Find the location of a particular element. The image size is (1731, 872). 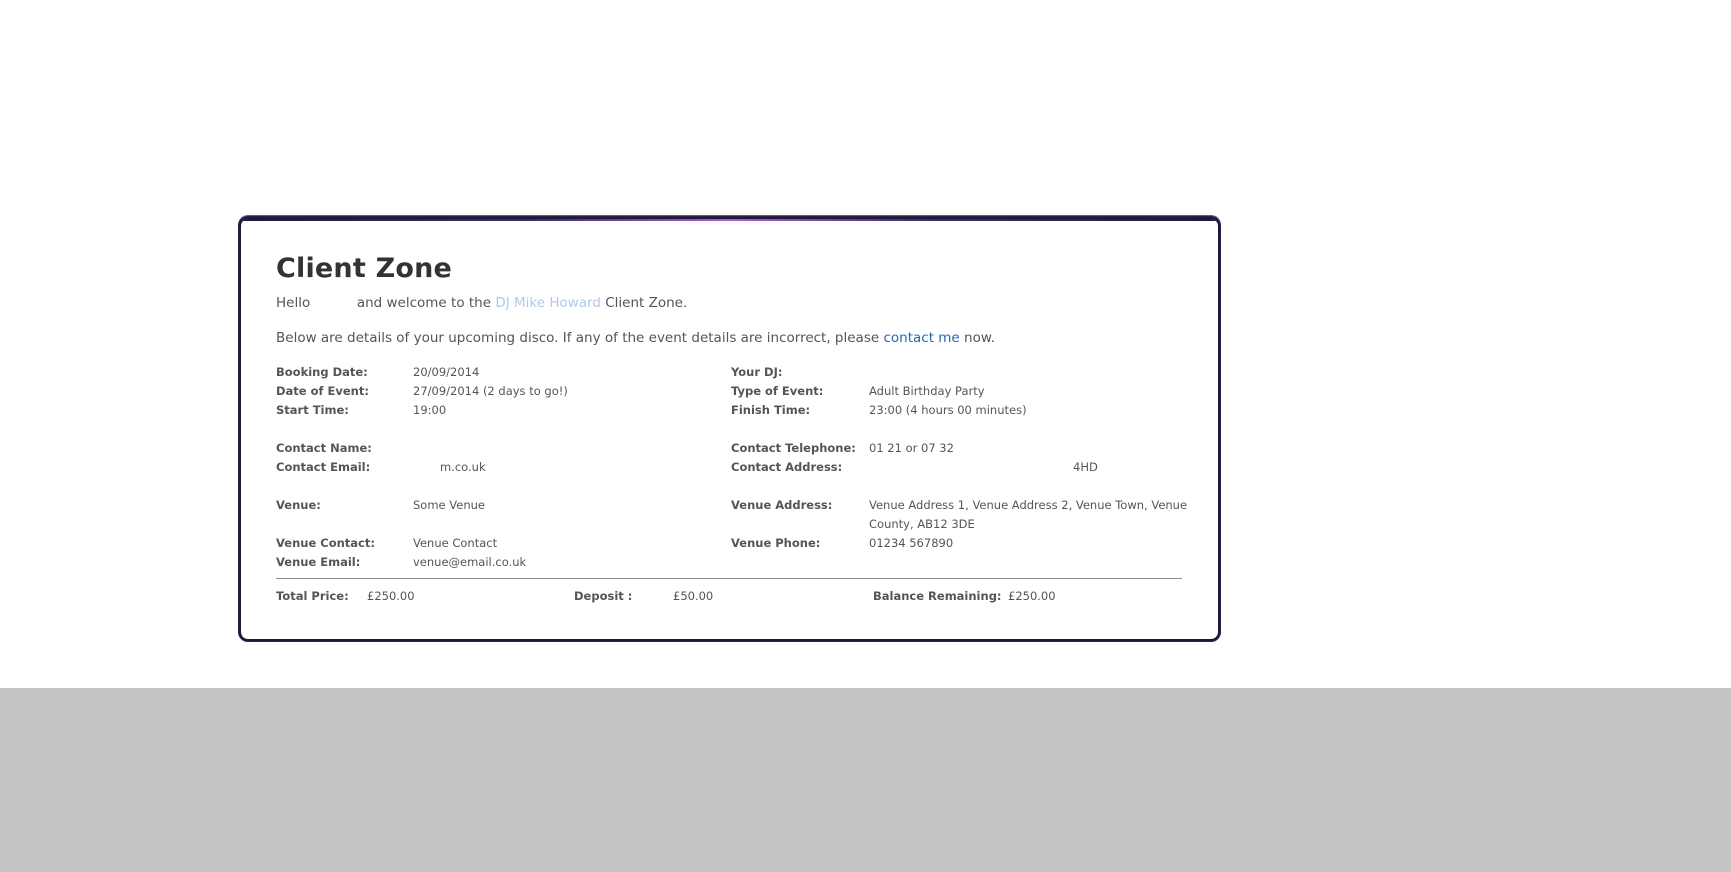

contact-address-value: 4HD is located at coordinates (1085, 467).